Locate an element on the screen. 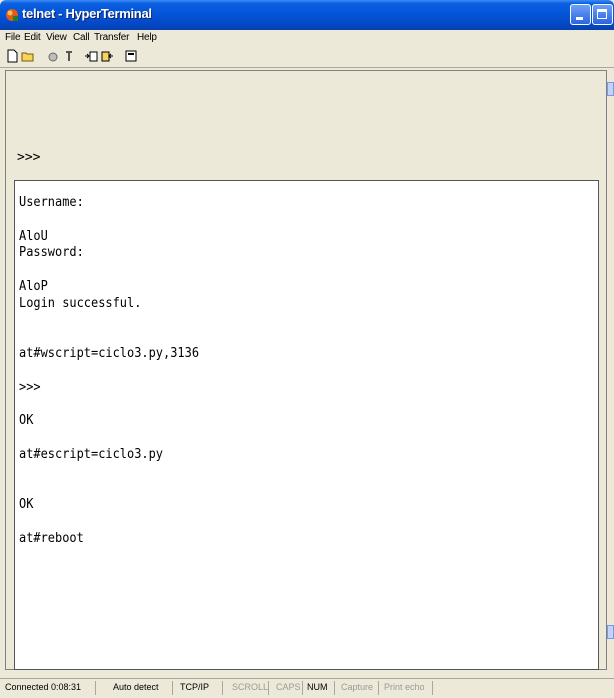 This screenshot has height=698, width=614. terminal-line: AloP is located at coordinates (33, 286).